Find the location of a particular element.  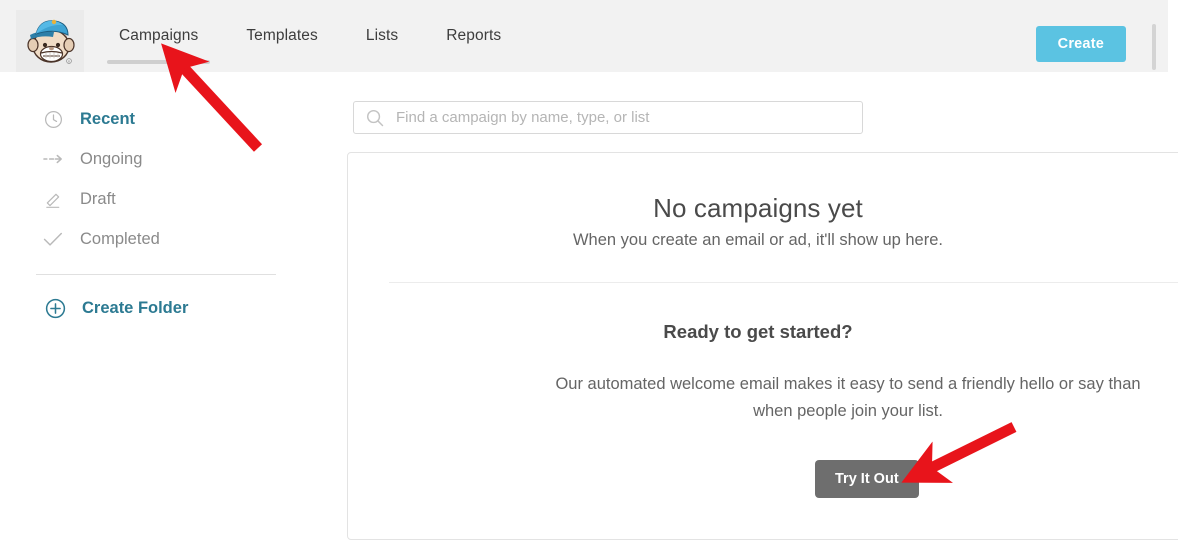

header-scrollbar is located at coordinates (1154, 47).